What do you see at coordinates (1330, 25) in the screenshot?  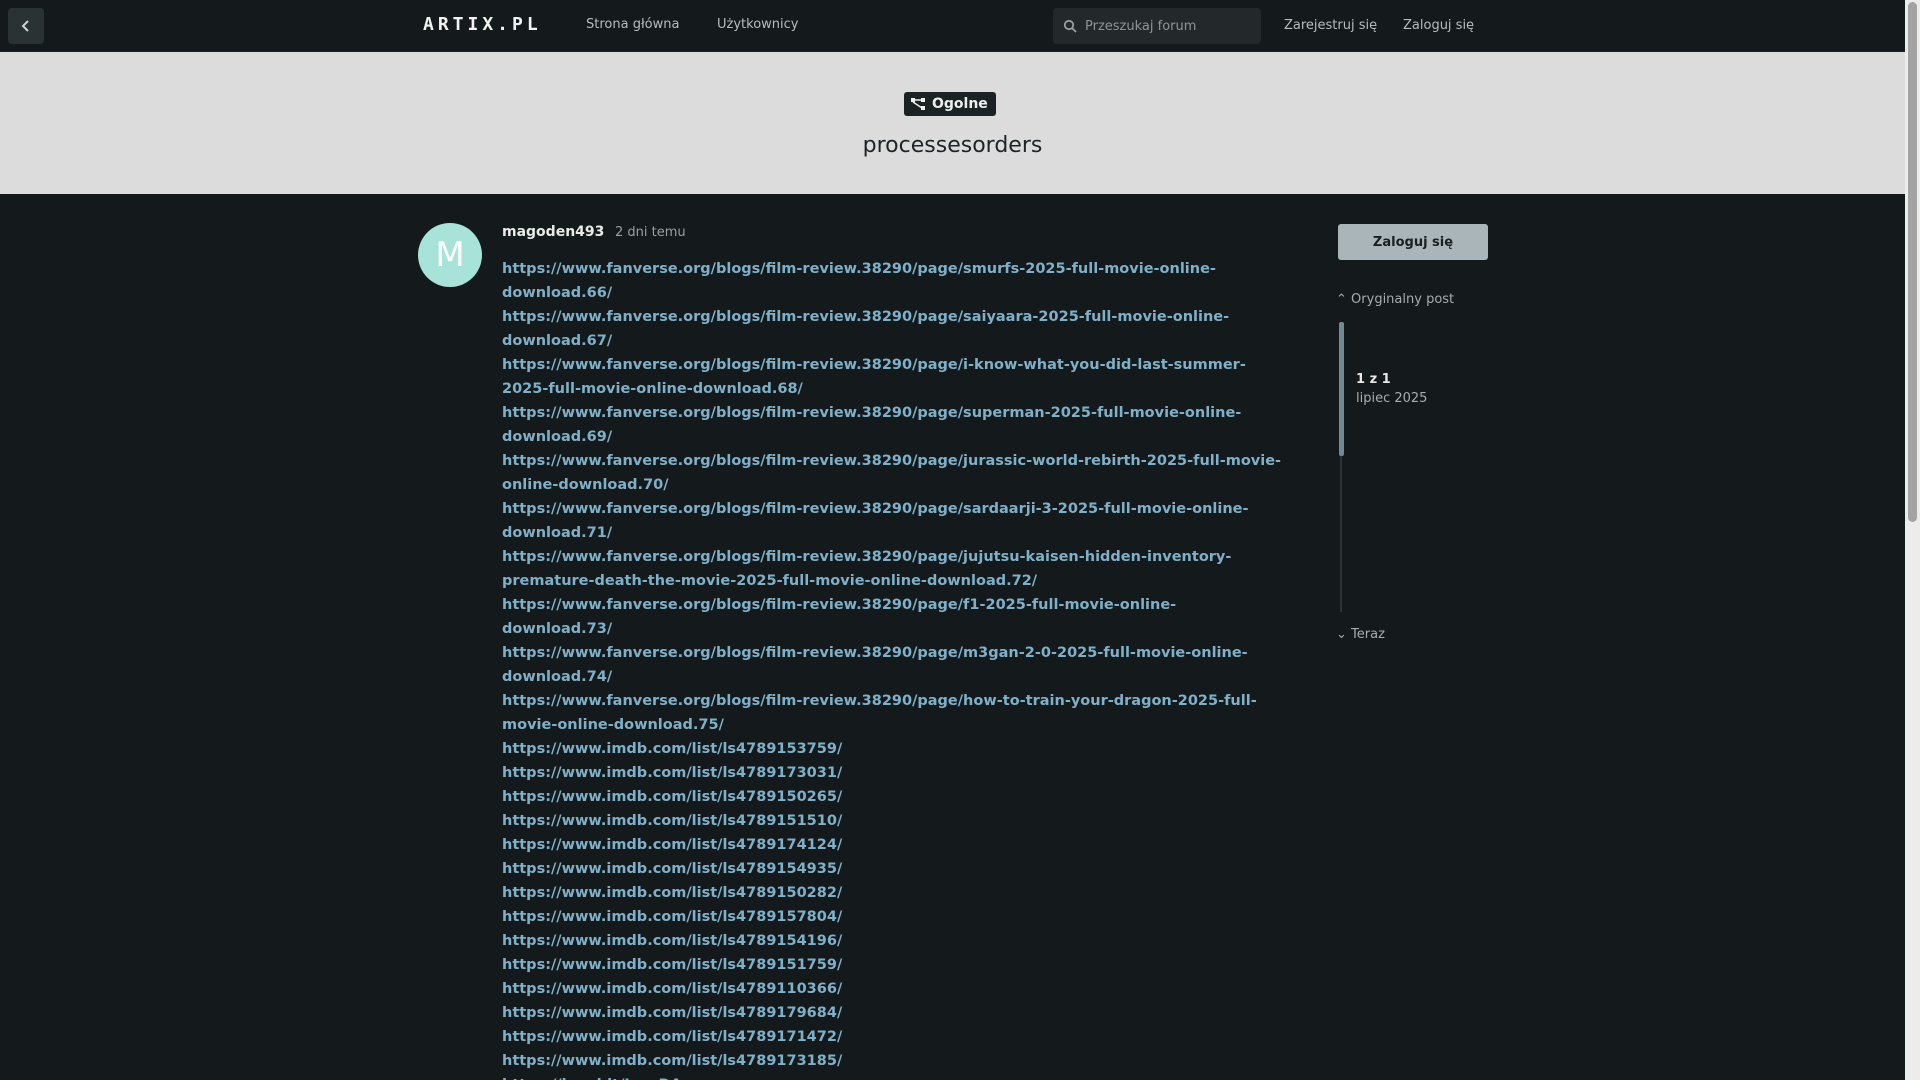 I see `register-link: Zarejestruj się` at bounding box center [1330, 25].